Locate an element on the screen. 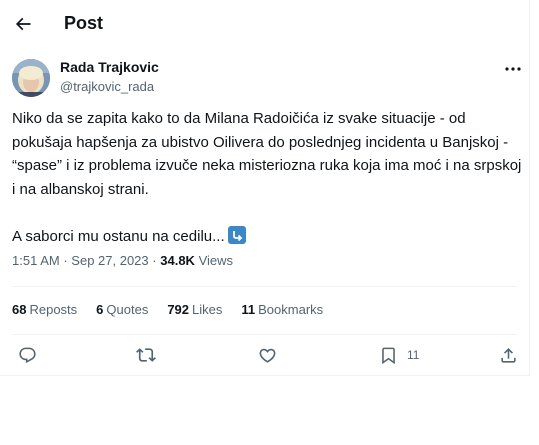  repost-icon is located at coordinates (146, 355).